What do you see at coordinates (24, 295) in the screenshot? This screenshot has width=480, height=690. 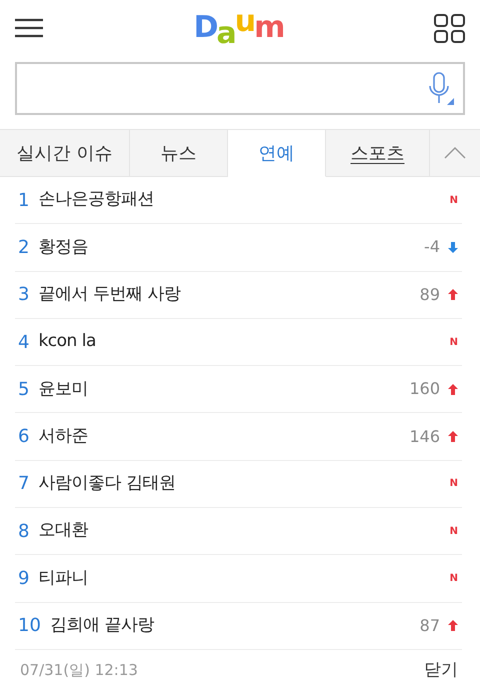 I see `rank-number: 3` at bounding box center [24, 295].